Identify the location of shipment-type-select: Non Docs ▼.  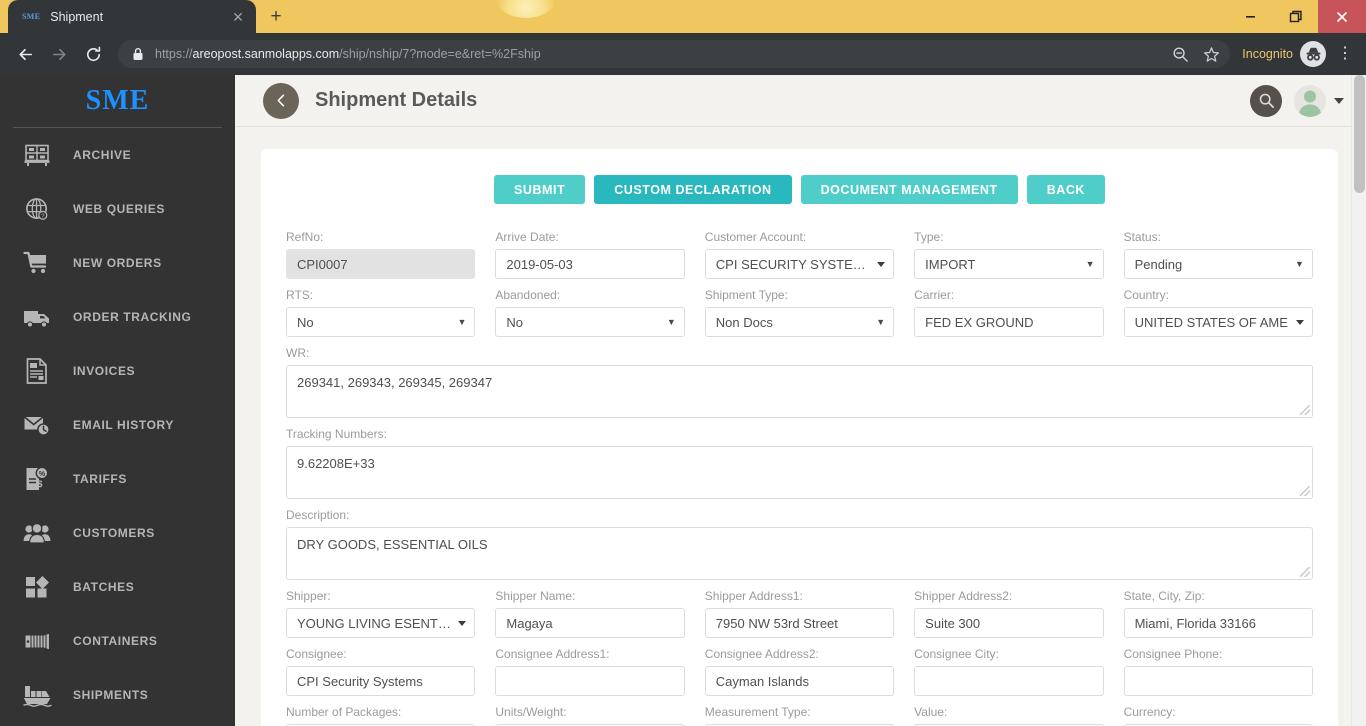
(799, 322).